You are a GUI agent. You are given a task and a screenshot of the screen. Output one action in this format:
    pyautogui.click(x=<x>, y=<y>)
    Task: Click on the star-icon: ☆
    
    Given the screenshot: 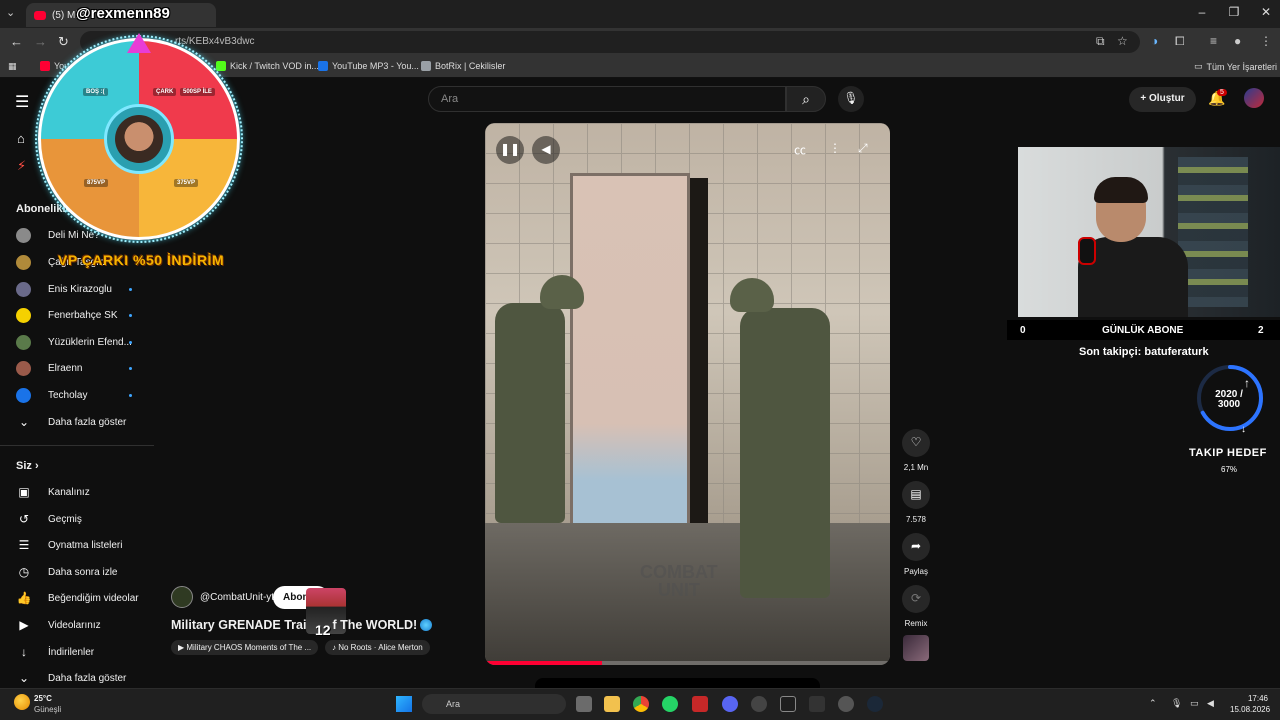 What is the action you would take?
    pyautogui.click(x=1122, y=41)
    